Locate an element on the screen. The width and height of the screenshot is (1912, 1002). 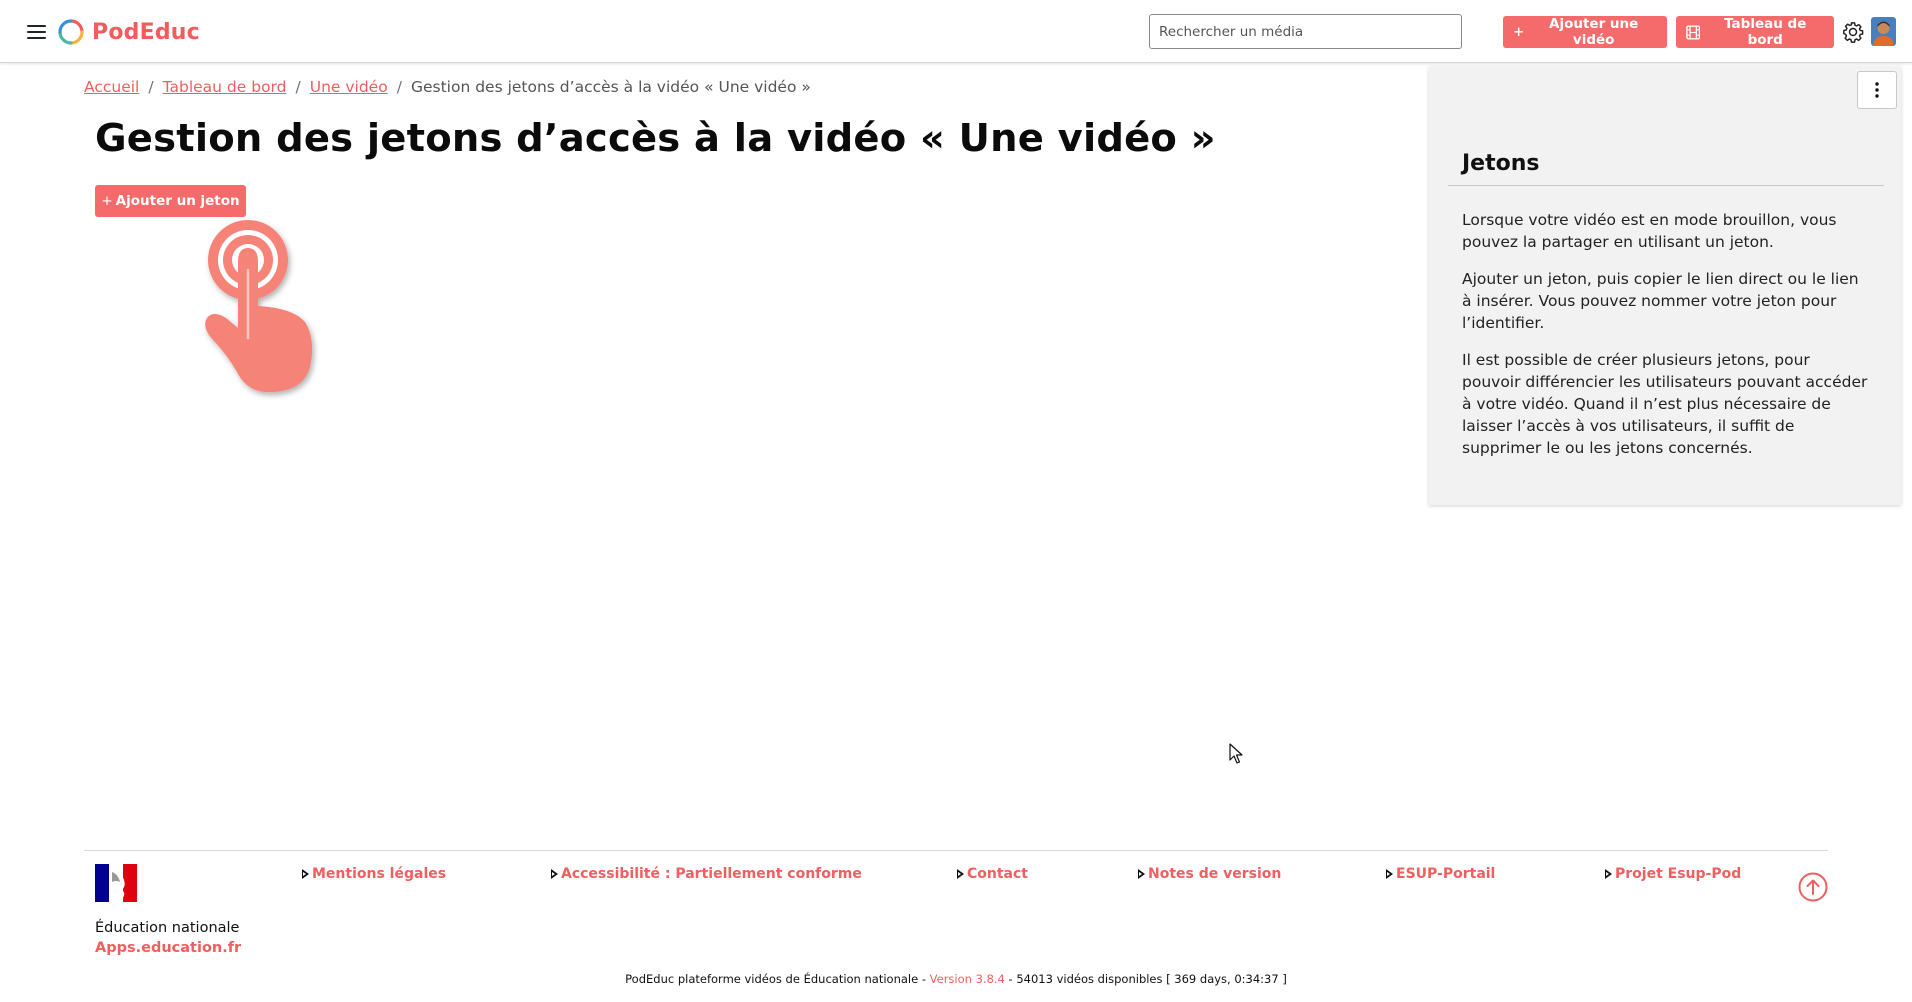
footer-link-esup-pod: Projet Esup-Pod is located at coordinates (1673, 874).